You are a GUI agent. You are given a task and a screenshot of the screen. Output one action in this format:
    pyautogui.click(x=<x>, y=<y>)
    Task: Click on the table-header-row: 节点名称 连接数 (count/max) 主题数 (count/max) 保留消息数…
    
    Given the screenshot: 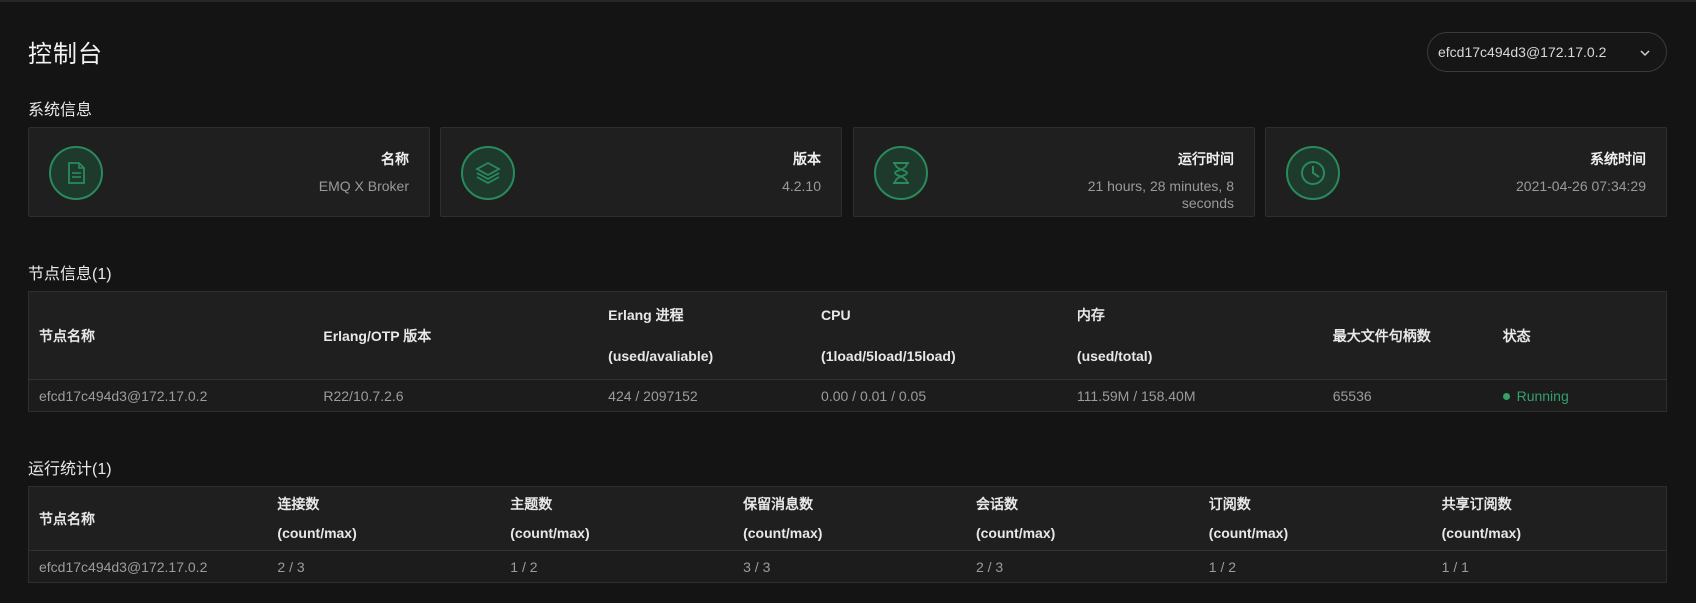 What is the action you would take?
    pyautogui.click(x=848, y=519)
    